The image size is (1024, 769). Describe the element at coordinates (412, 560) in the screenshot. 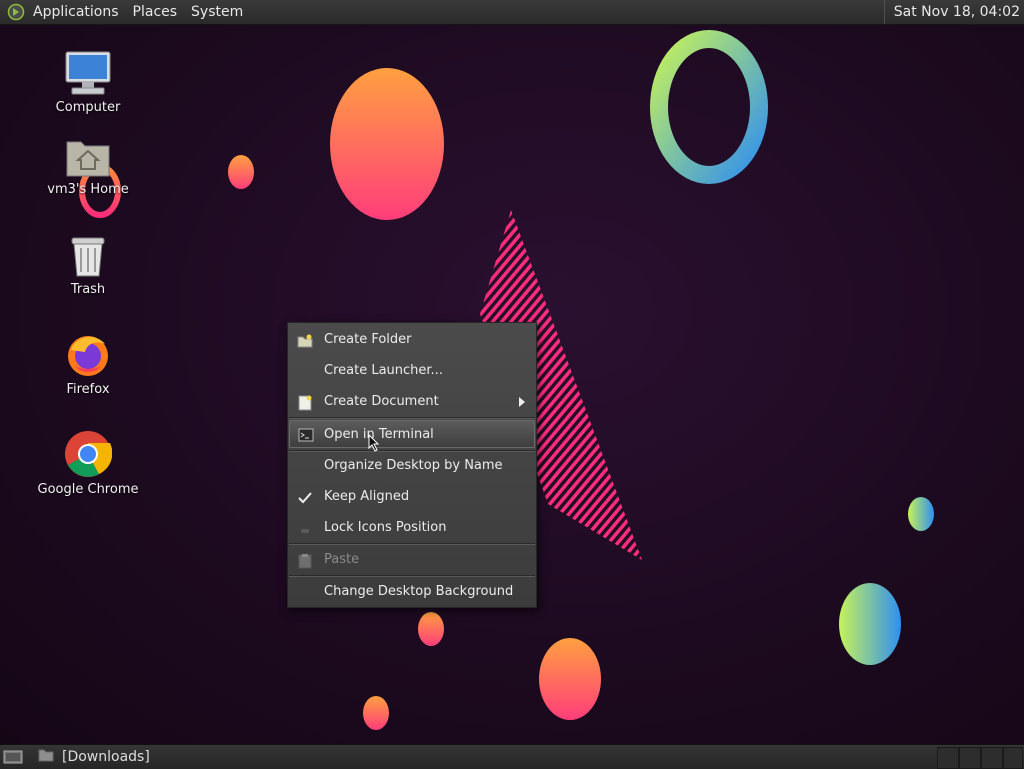

I see `menu-item-paste: Paste` at that location.